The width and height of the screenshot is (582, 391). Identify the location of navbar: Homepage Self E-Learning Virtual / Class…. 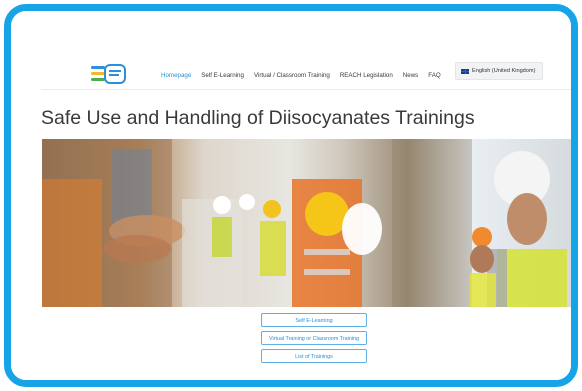
(291, 71).